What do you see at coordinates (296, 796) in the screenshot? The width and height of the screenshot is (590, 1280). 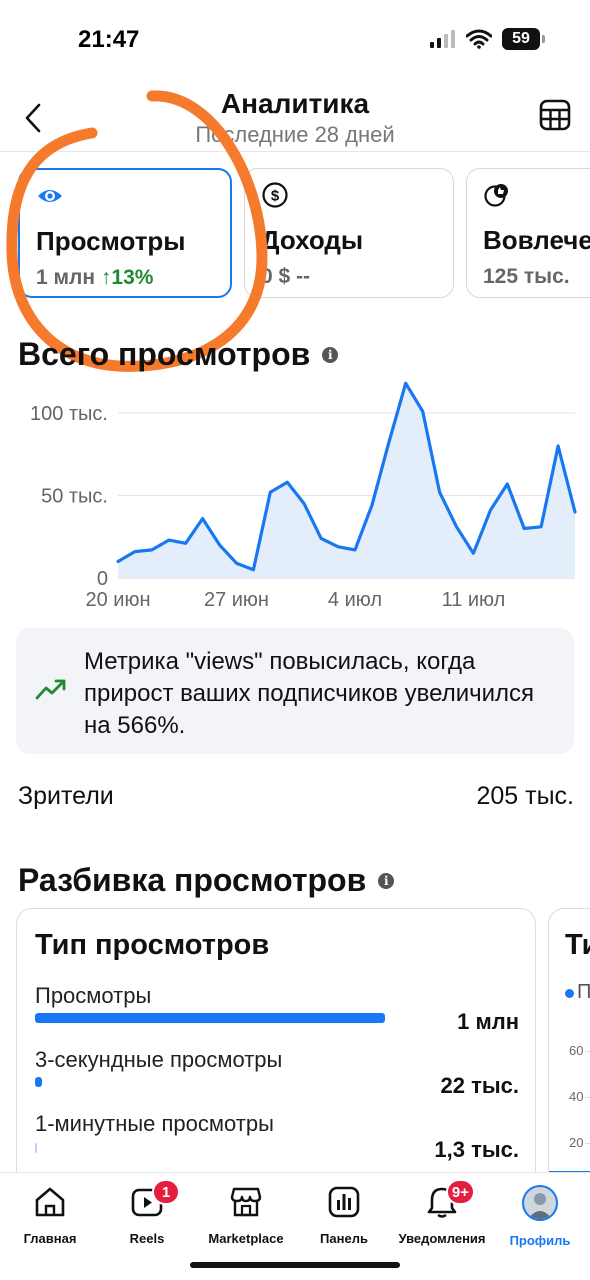 I see `viewers-row: Зрители 205 тыс.` at bounding box center [296, 796].